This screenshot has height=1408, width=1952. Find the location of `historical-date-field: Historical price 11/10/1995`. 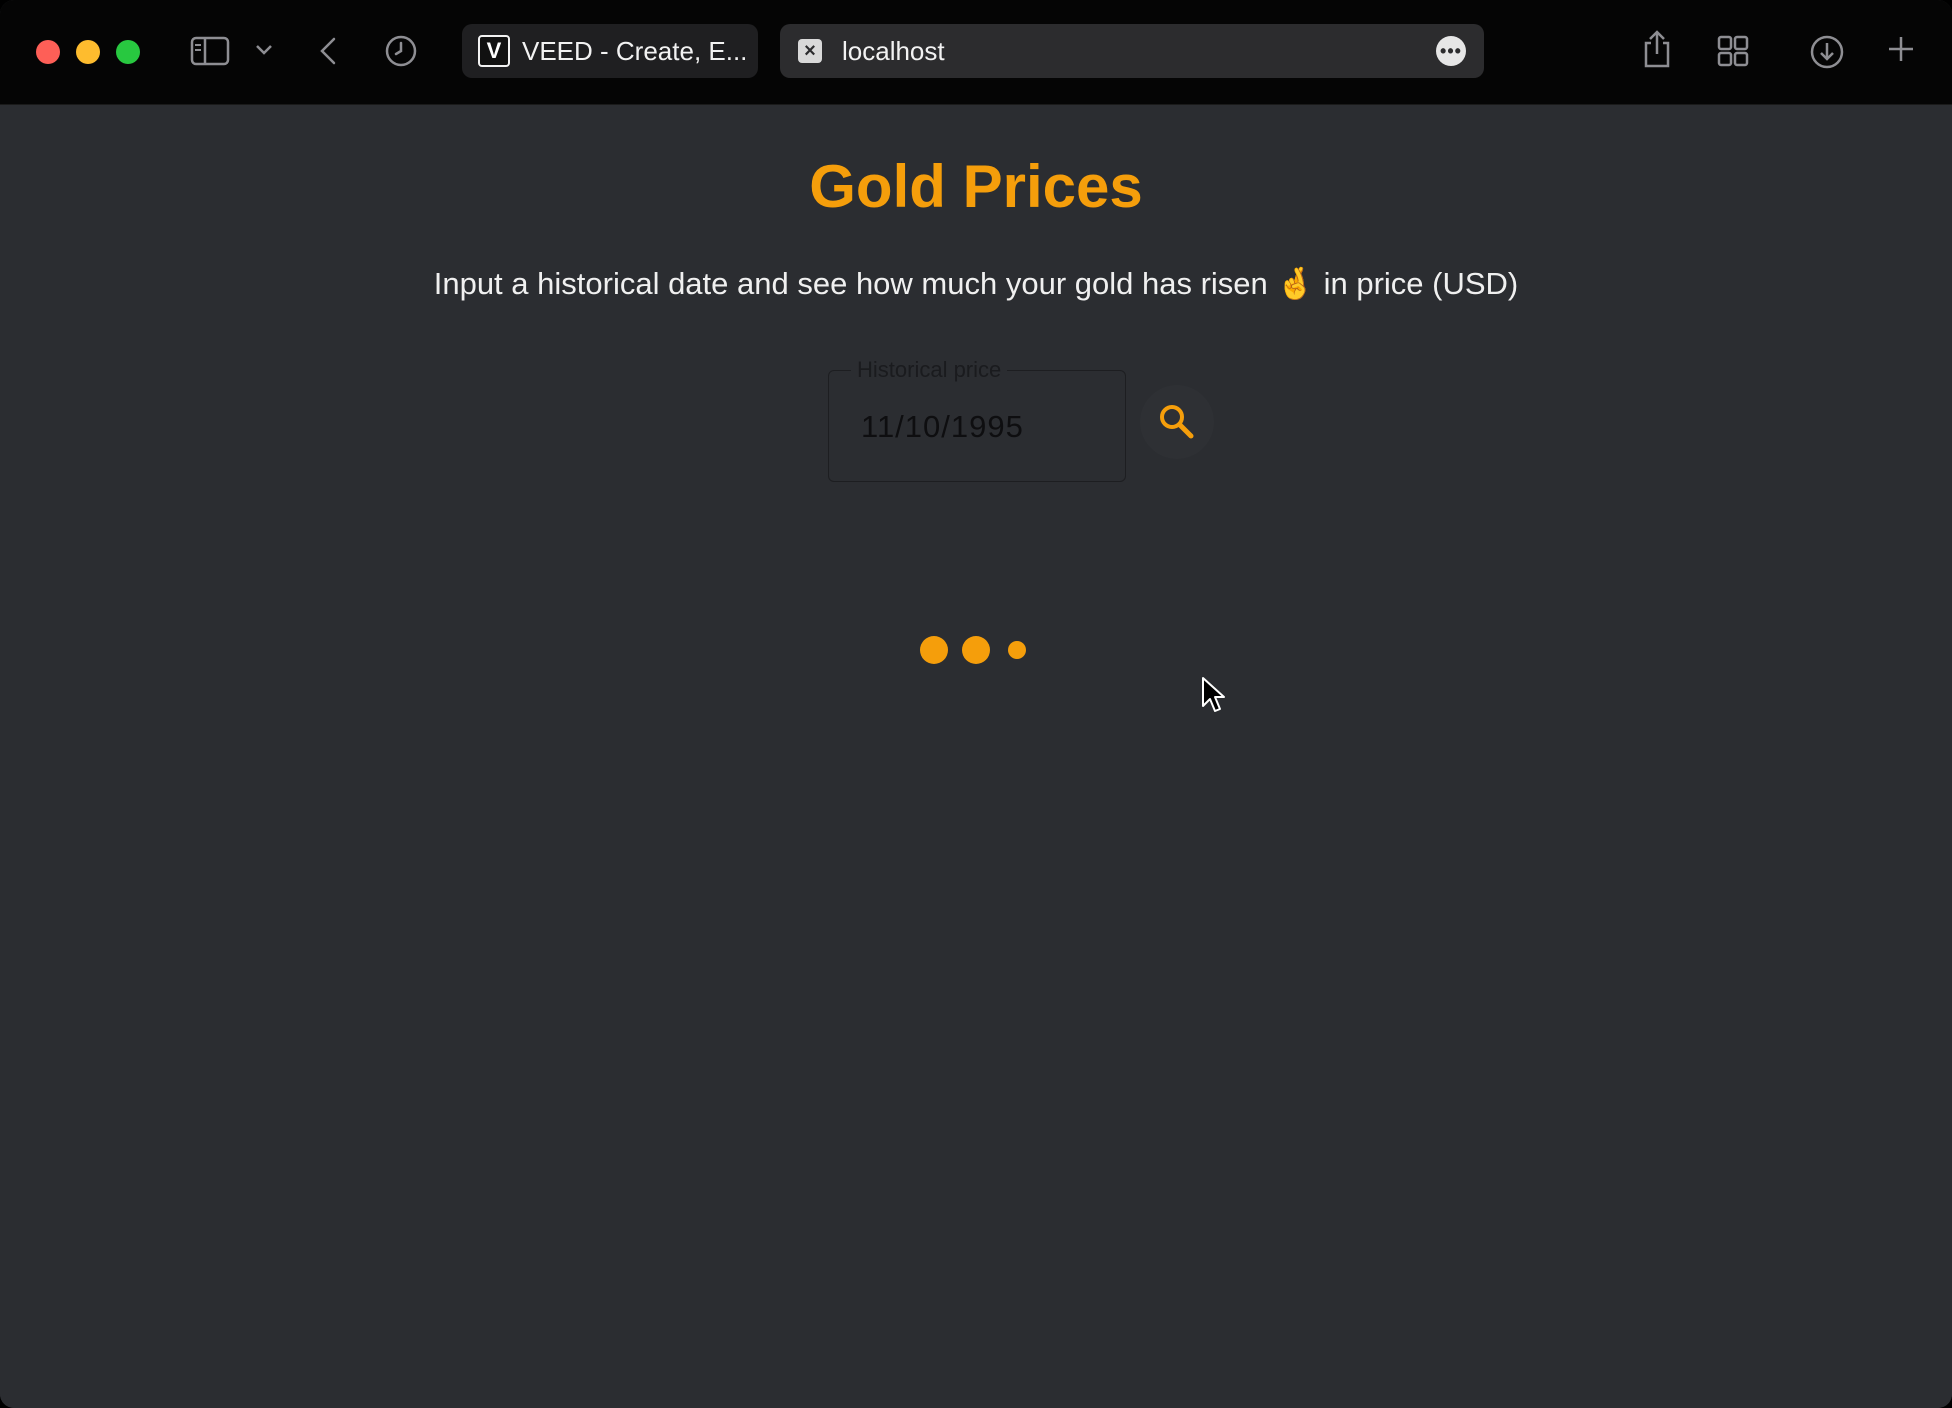

historical-date-field: Historical price 11/10/1995 is located at coordinates (977, 419).